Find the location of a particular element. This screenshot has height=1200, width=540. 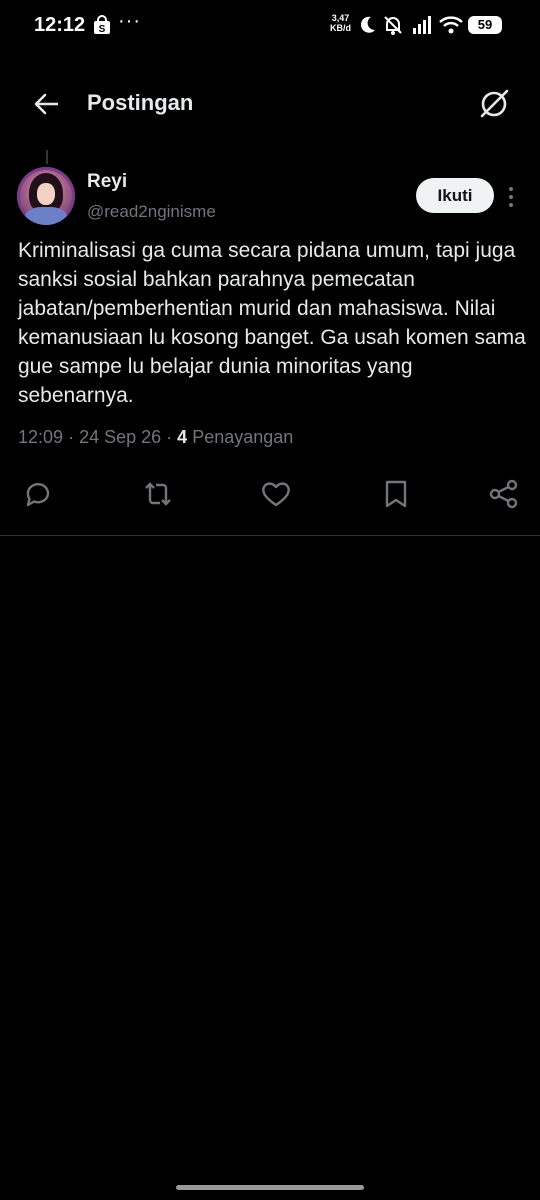

status-time: 12:12 is located at coordinates (60, 25).